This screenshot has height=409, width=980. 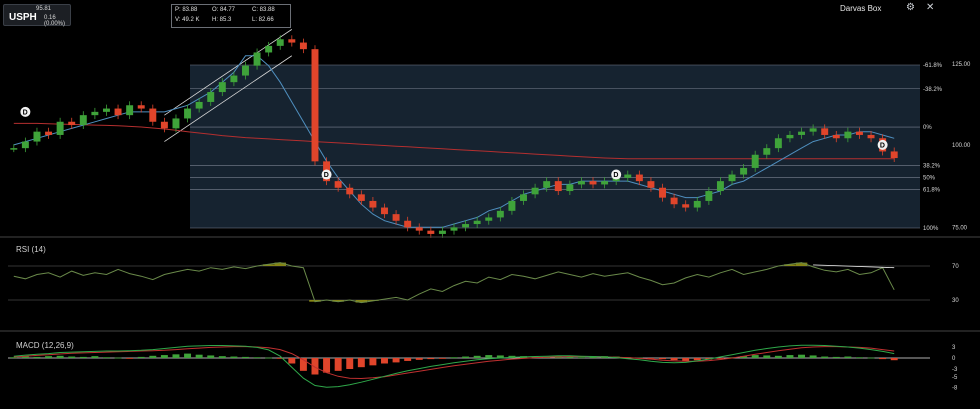 What do you see at coordinates (955, 301) in the screenshot?
I see `rsi-tick-label: 30` at bounding box center [955, 301].